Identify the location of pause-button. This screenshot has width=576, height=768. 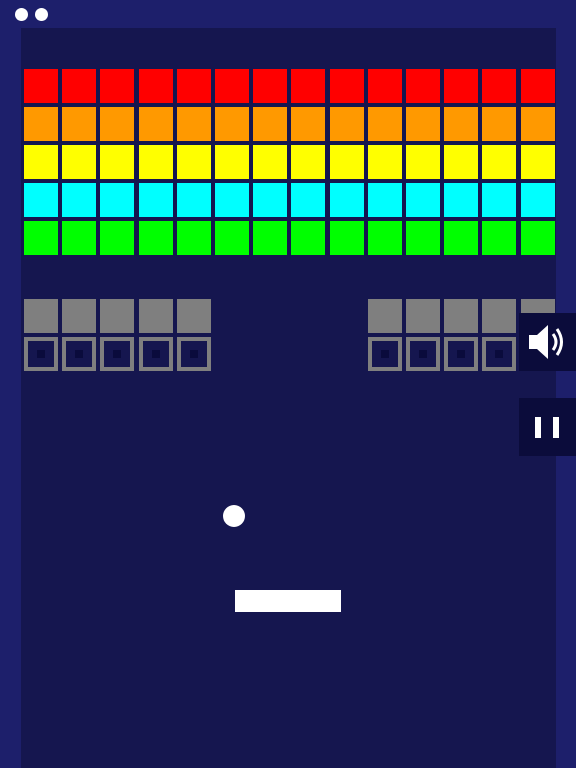
(547, 427).